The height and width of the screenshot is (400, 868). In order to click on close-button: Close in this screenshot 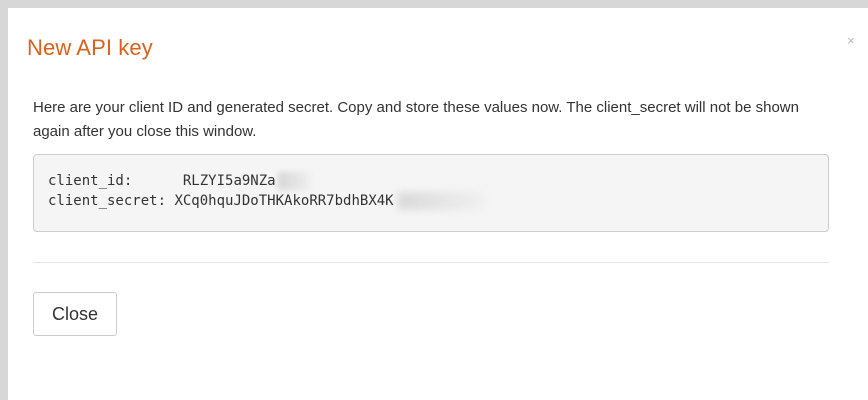, I will do `click(75, 314)`.